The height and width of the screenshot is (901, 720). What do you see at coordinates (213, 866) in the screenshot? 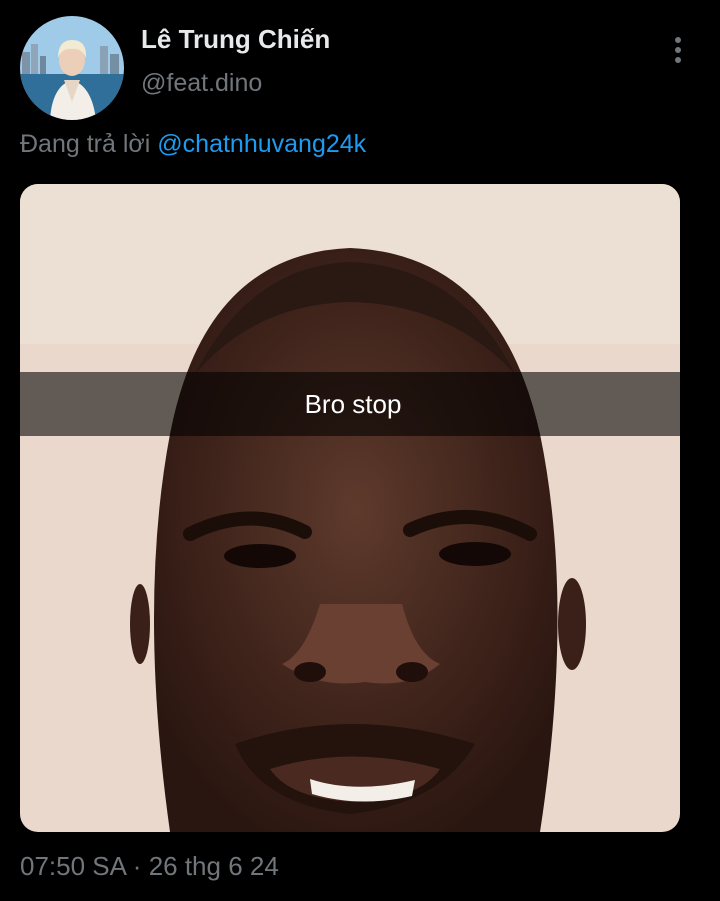
I see `tweet-date: 26 thg 6 24` at bounding box center [213, 866].